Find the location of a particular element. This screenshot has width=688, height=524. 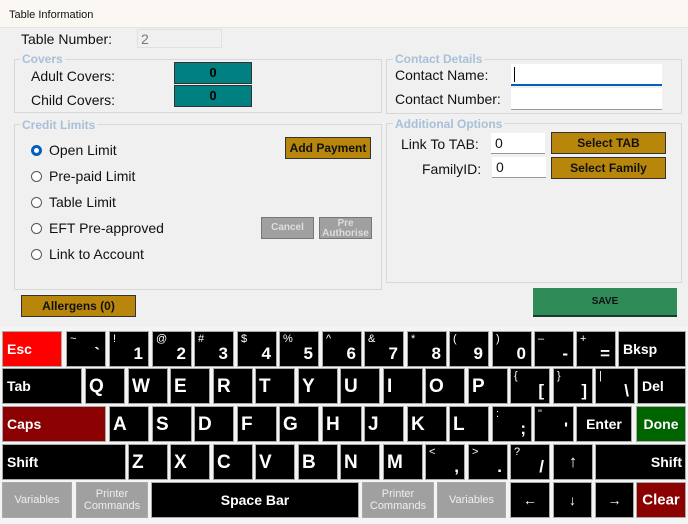

allergens-button: Allergens (0) is located at coordinates (78, 306).